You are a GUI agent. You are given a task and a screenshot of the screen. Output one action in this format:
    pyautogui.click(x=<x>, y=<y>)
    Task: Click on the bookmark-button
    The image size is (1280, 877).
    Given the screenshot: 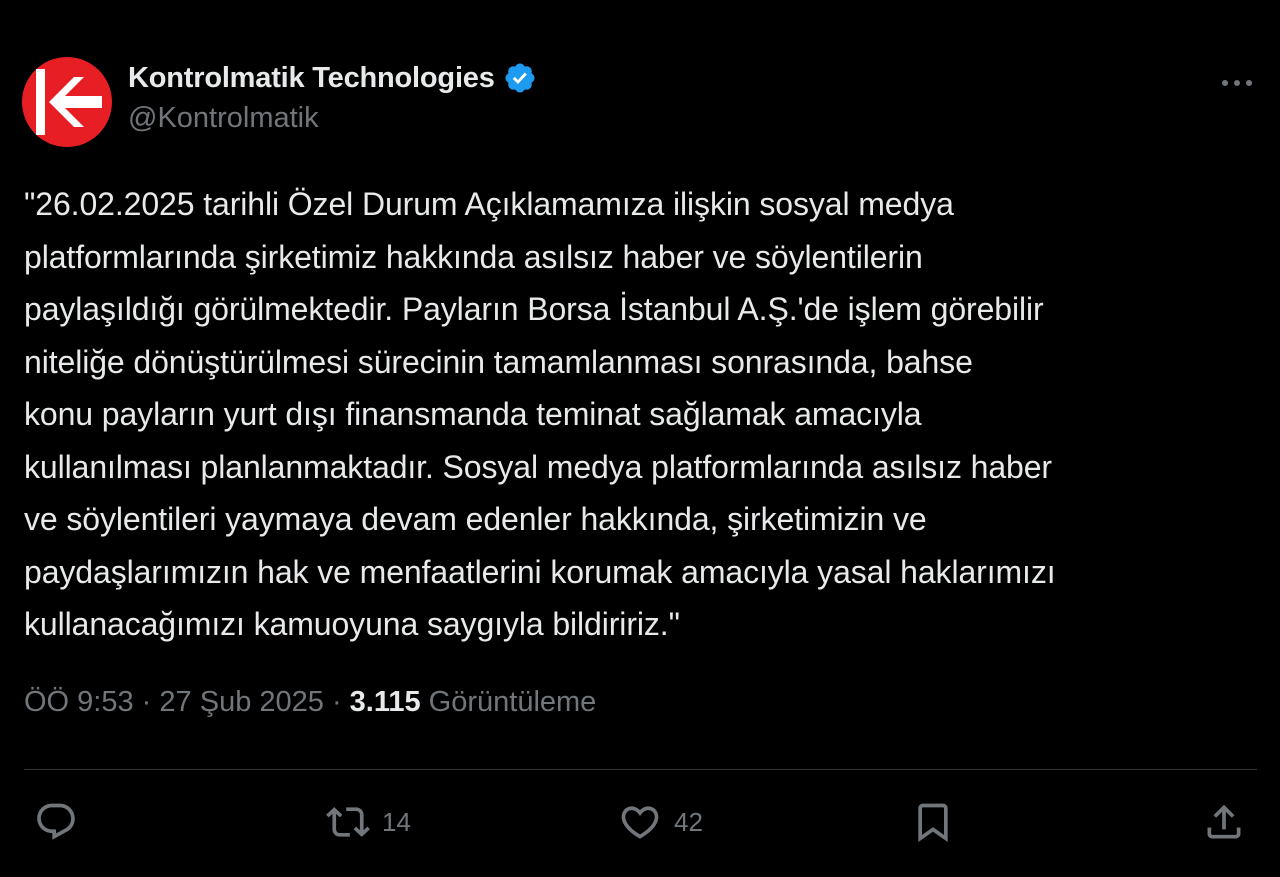 What is the action you would take?
    pyautogui.click(x=933, y=822)
    